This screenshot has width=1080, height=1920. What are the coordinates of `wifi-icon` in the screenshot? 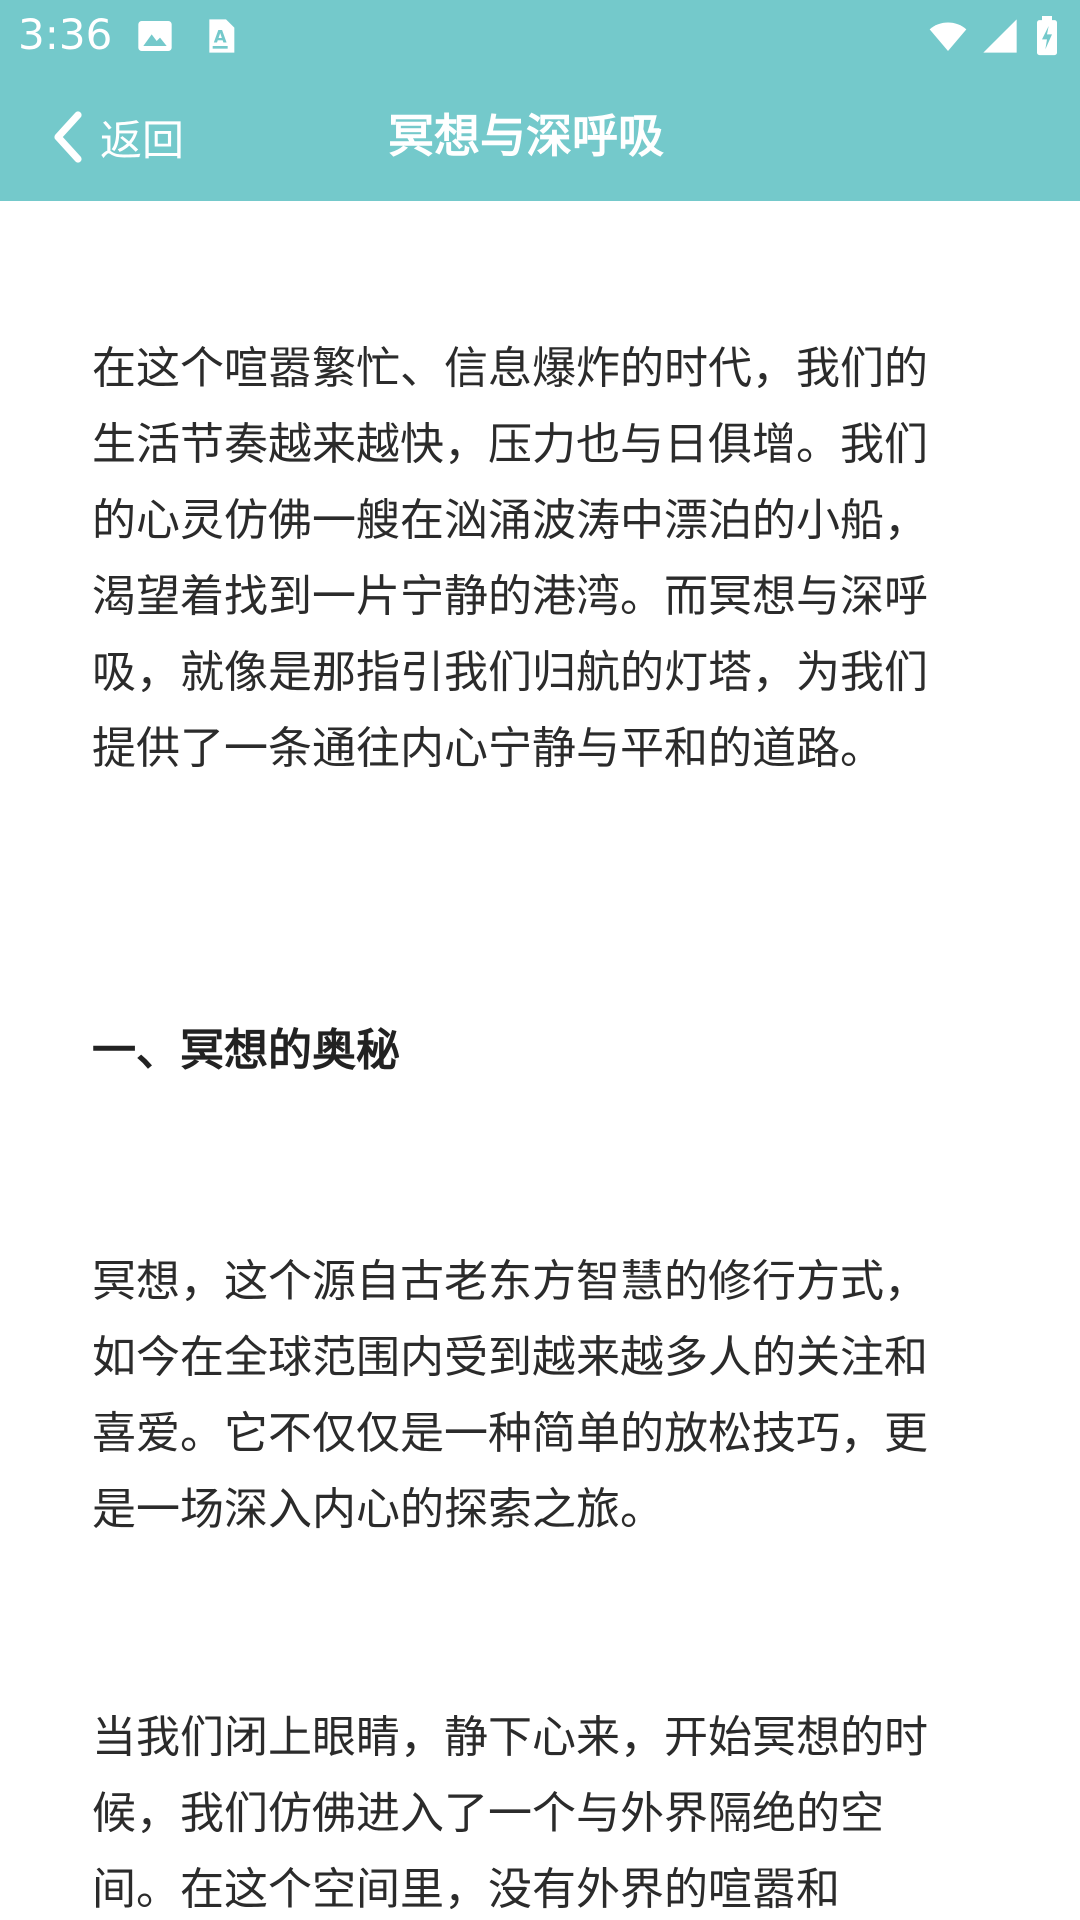 It's located at (948, 36).